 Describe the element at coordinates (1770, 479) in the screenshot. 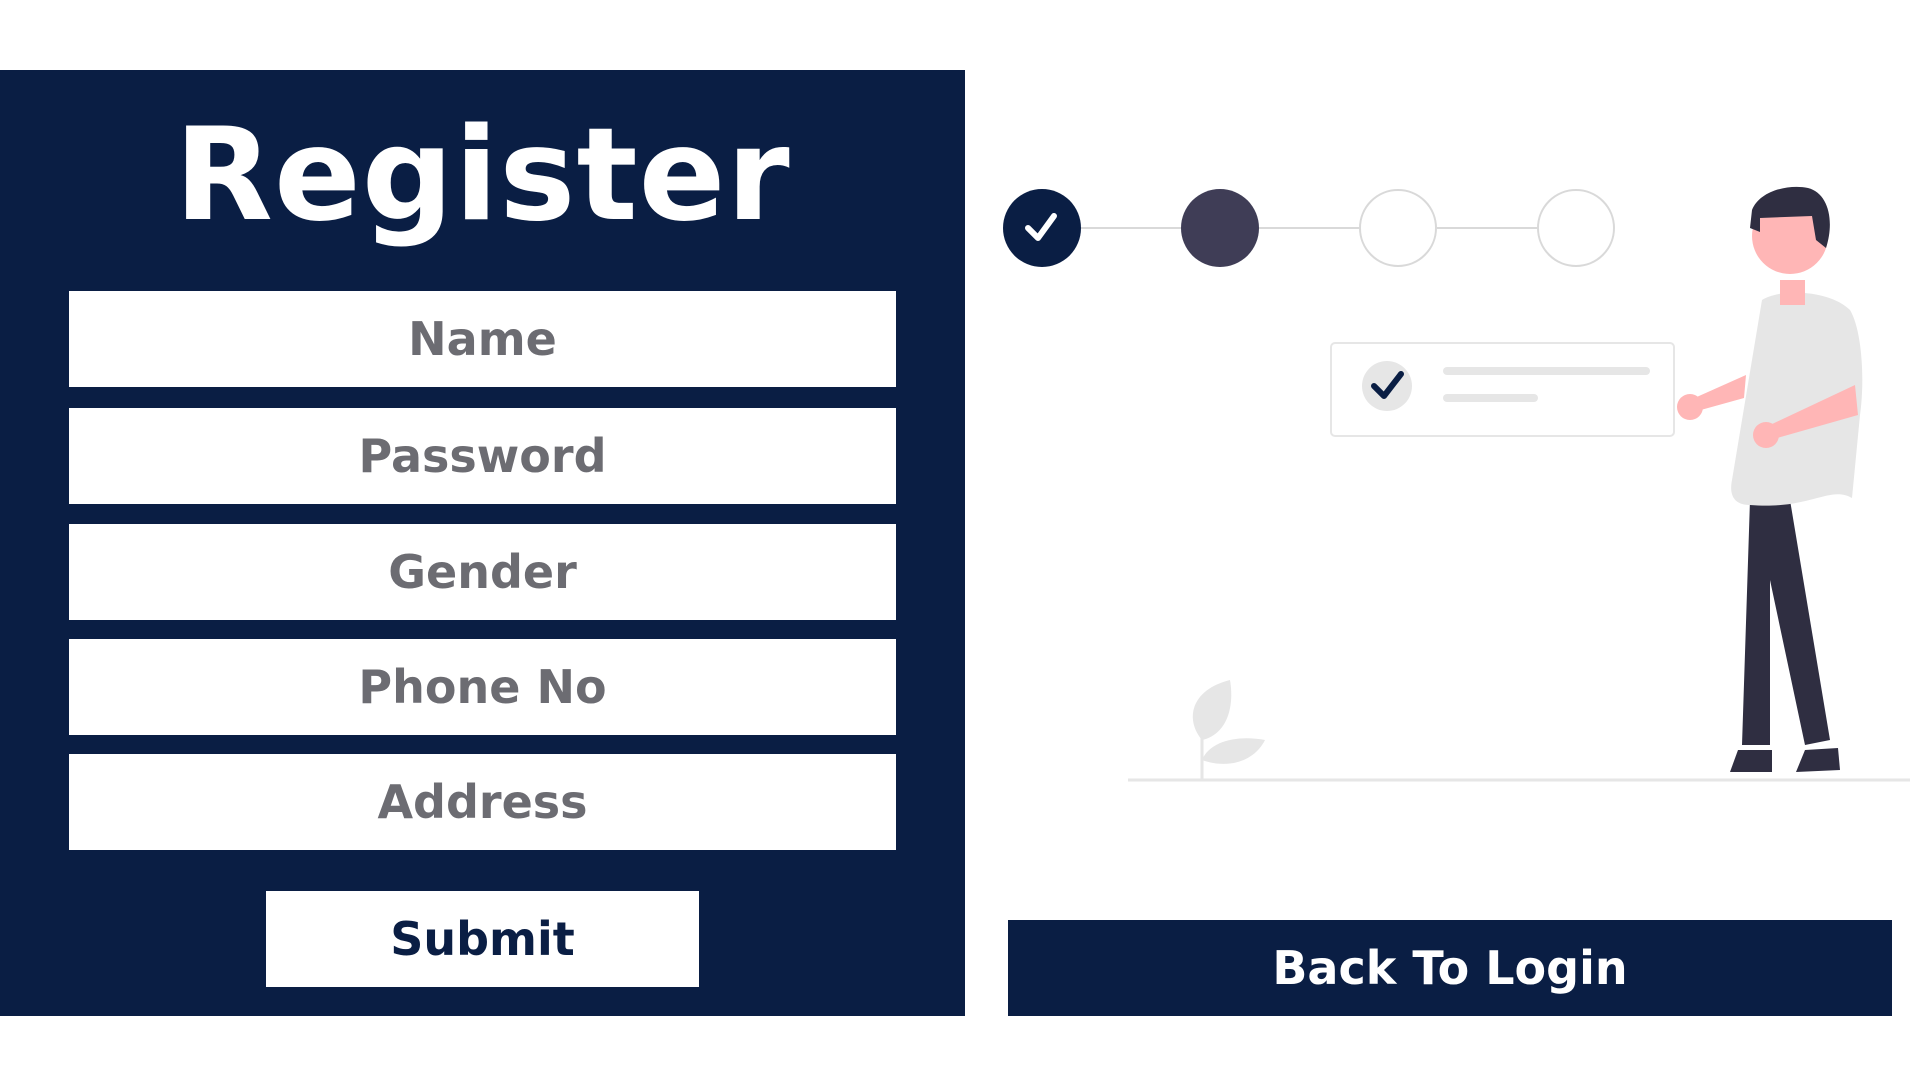

I see `person-illustration` at that location.